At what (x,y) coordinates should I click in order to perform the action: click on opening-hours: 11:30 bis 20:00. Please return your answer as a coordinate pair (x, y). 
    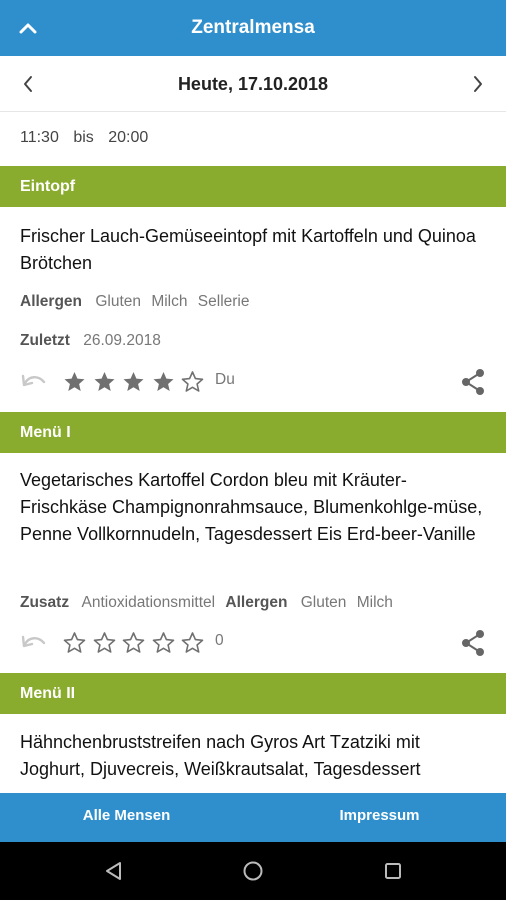
    Looking at the image, I should click on (253, 139).